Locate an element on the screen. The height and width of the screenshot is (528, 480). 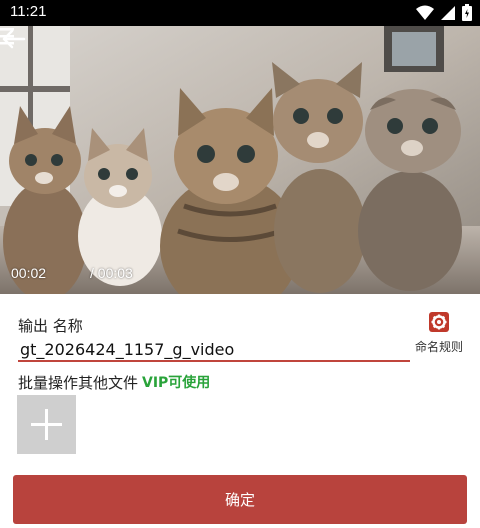
total-time: / 00:03 is located at coordinates (111, 273).